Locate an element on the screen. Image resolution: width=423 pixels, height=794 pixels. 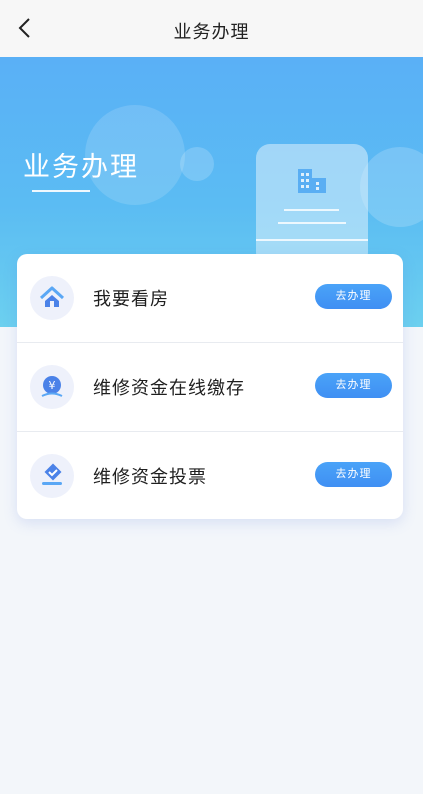
page-title: 业务办理 is located at coordinates (211, 32).